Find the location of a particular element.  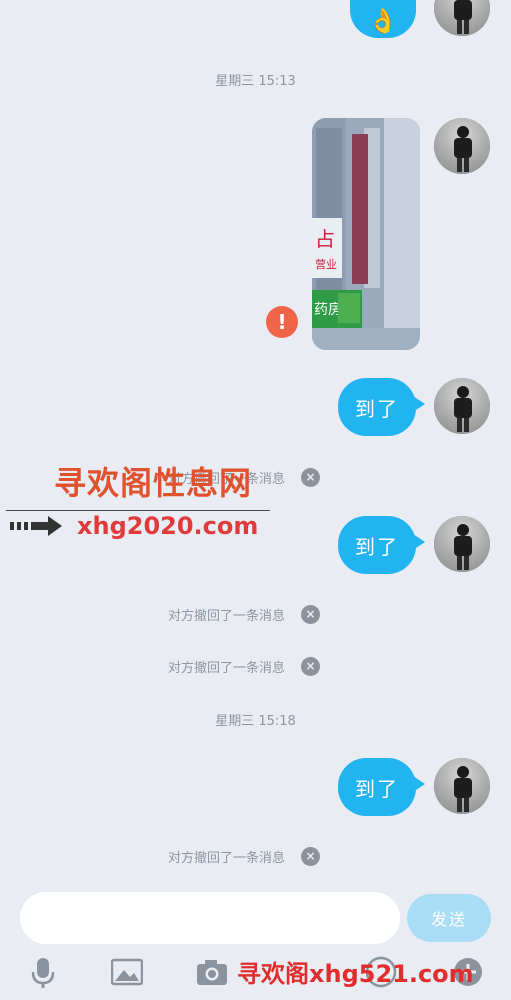

watermark-site-name: 寻欢阁性息网 is located at coordinates (153, 483).